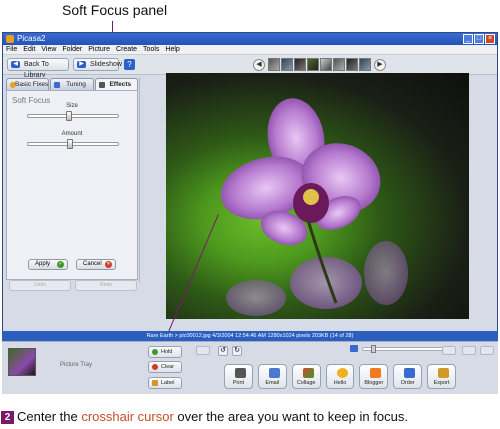 The image size is (500, 429). I want to click on sun-icon, so click(13, 85).